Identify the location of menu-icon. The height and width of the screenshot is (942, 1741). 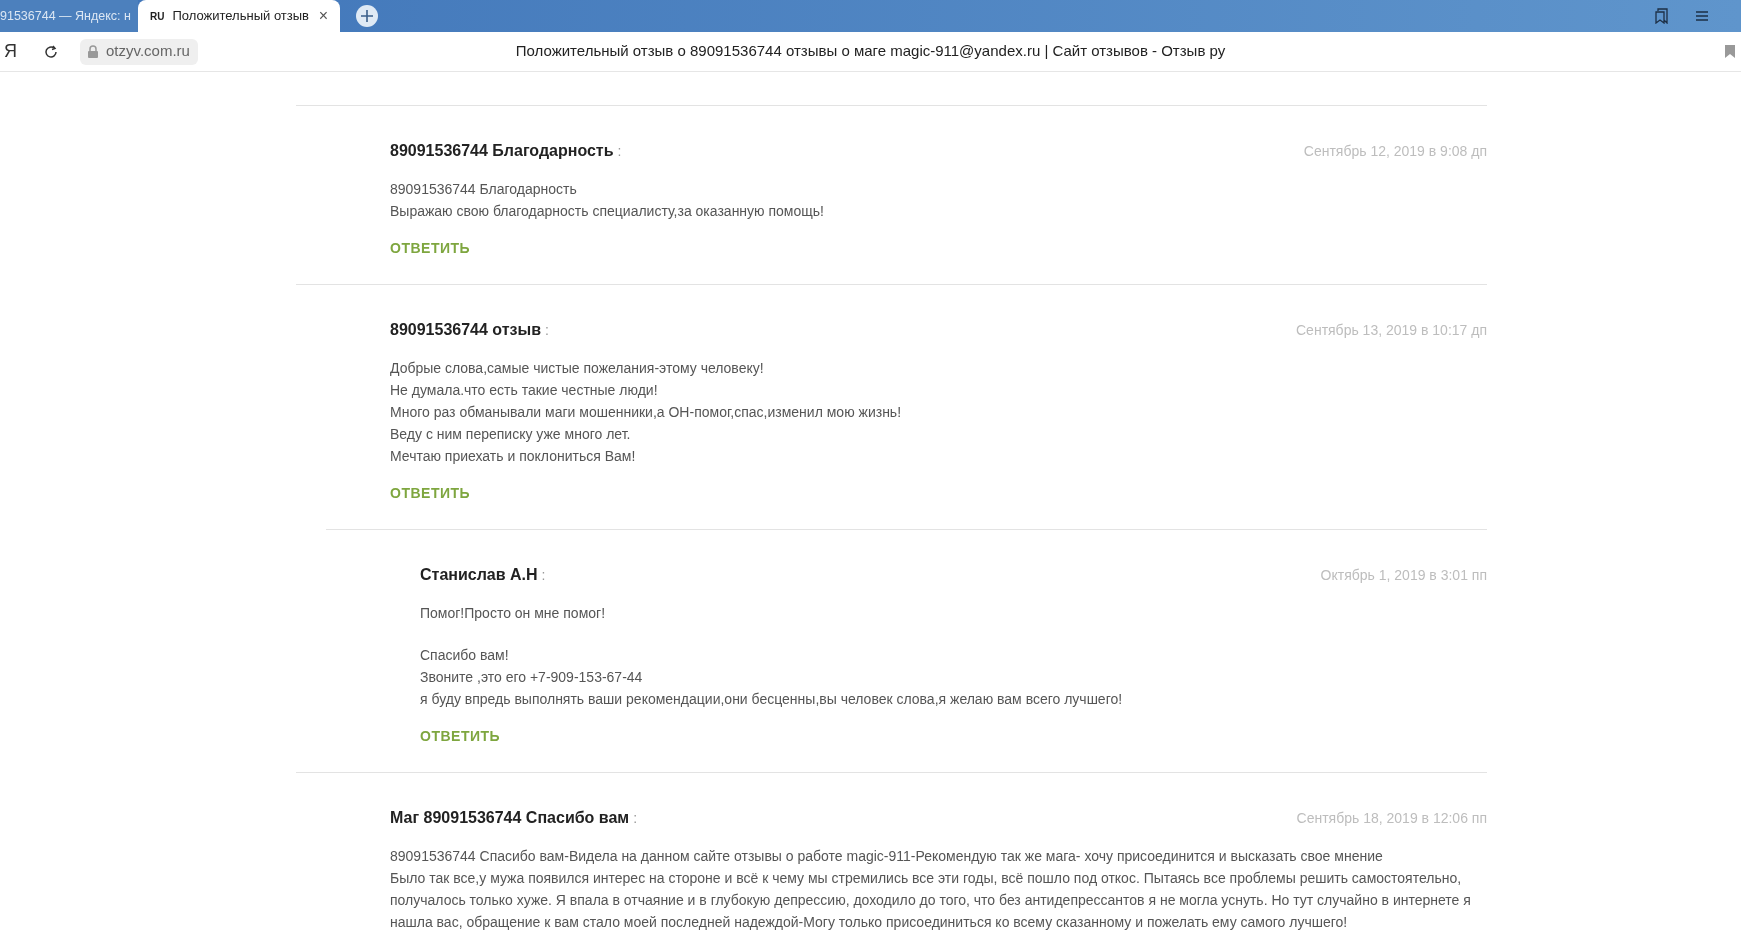
(1702, 16).